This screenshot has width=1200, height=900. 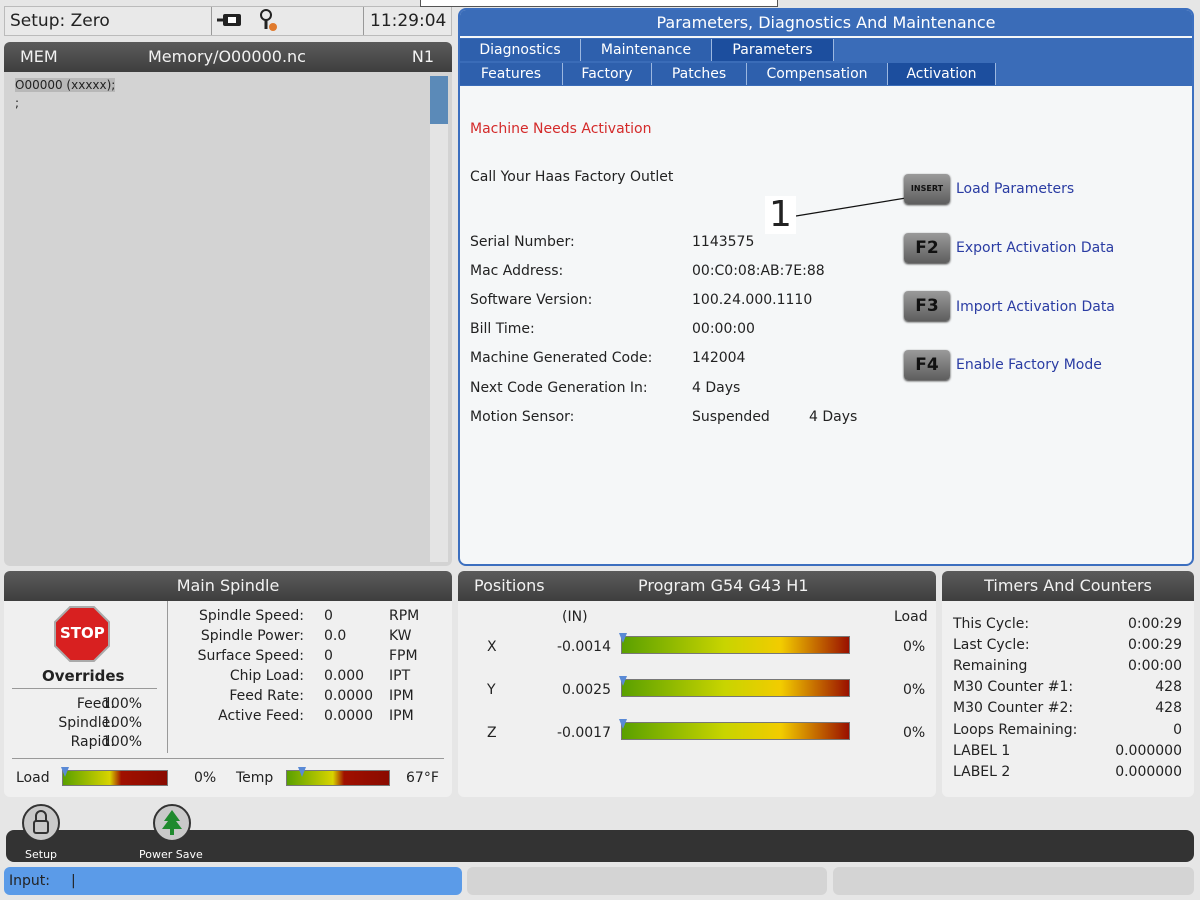 I want to click on probe-icon, so click(x=269, y=23).